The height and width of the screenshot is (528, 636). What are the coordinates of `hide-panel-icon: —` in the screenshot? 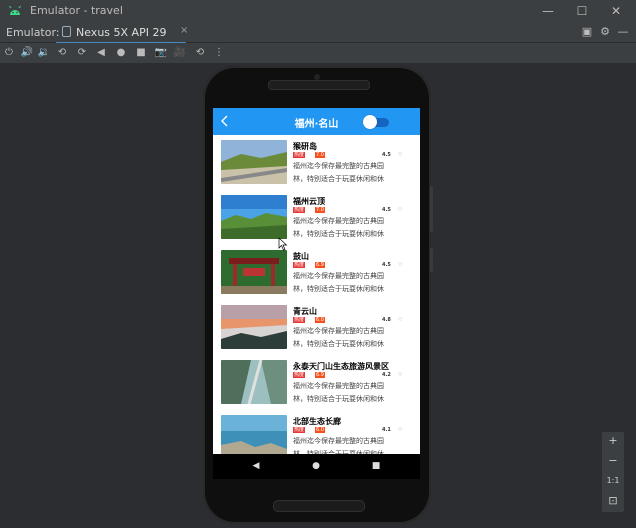 It's located at (623, 32).